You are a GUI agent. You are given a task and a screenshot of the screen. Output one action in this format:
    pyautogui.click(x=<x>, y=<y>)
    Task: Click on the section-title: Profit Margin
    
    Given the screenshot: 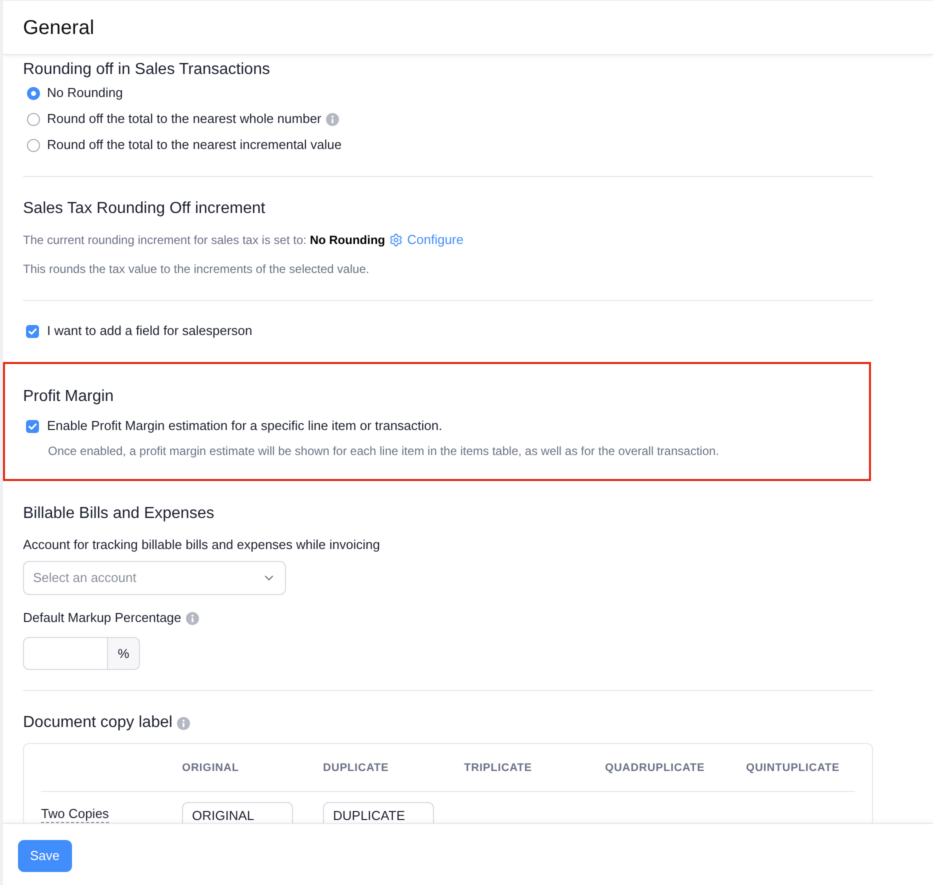 What is the action you would take?
    pyautogui.click(x=69, y=397)
    